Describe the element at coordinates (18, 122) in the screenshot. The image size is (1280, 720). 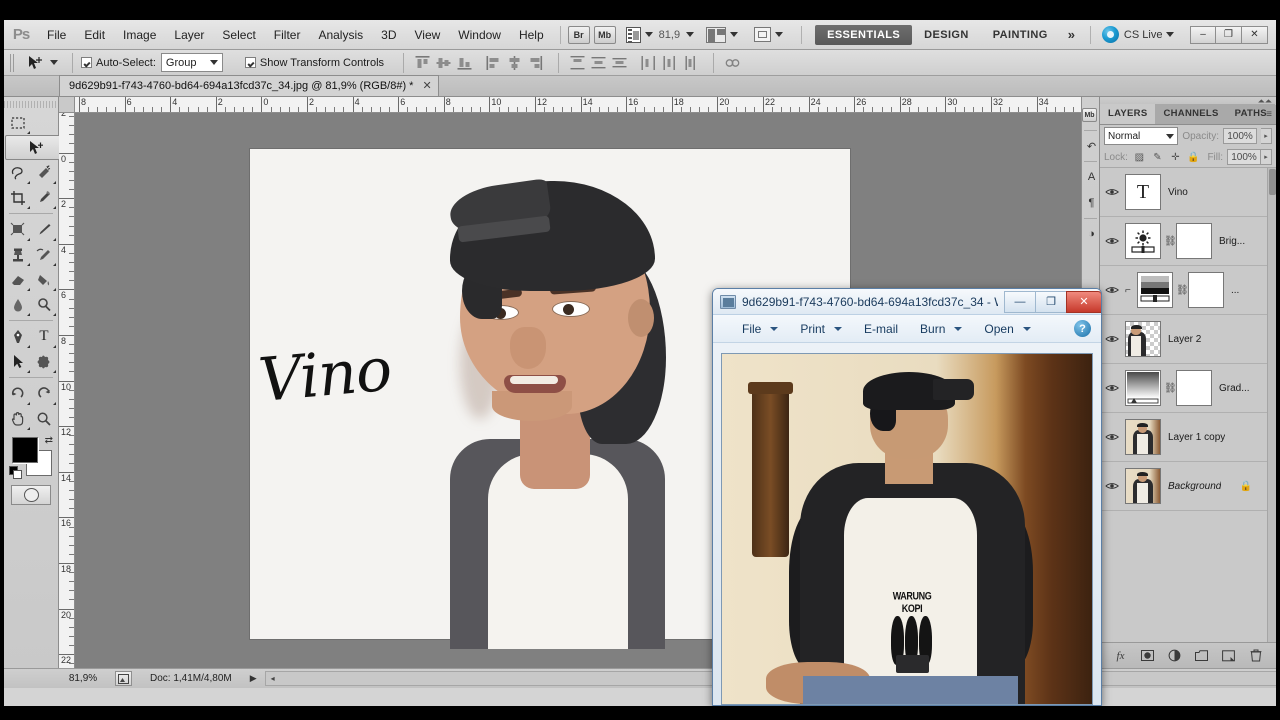
I see `tool-marquee` at that location.